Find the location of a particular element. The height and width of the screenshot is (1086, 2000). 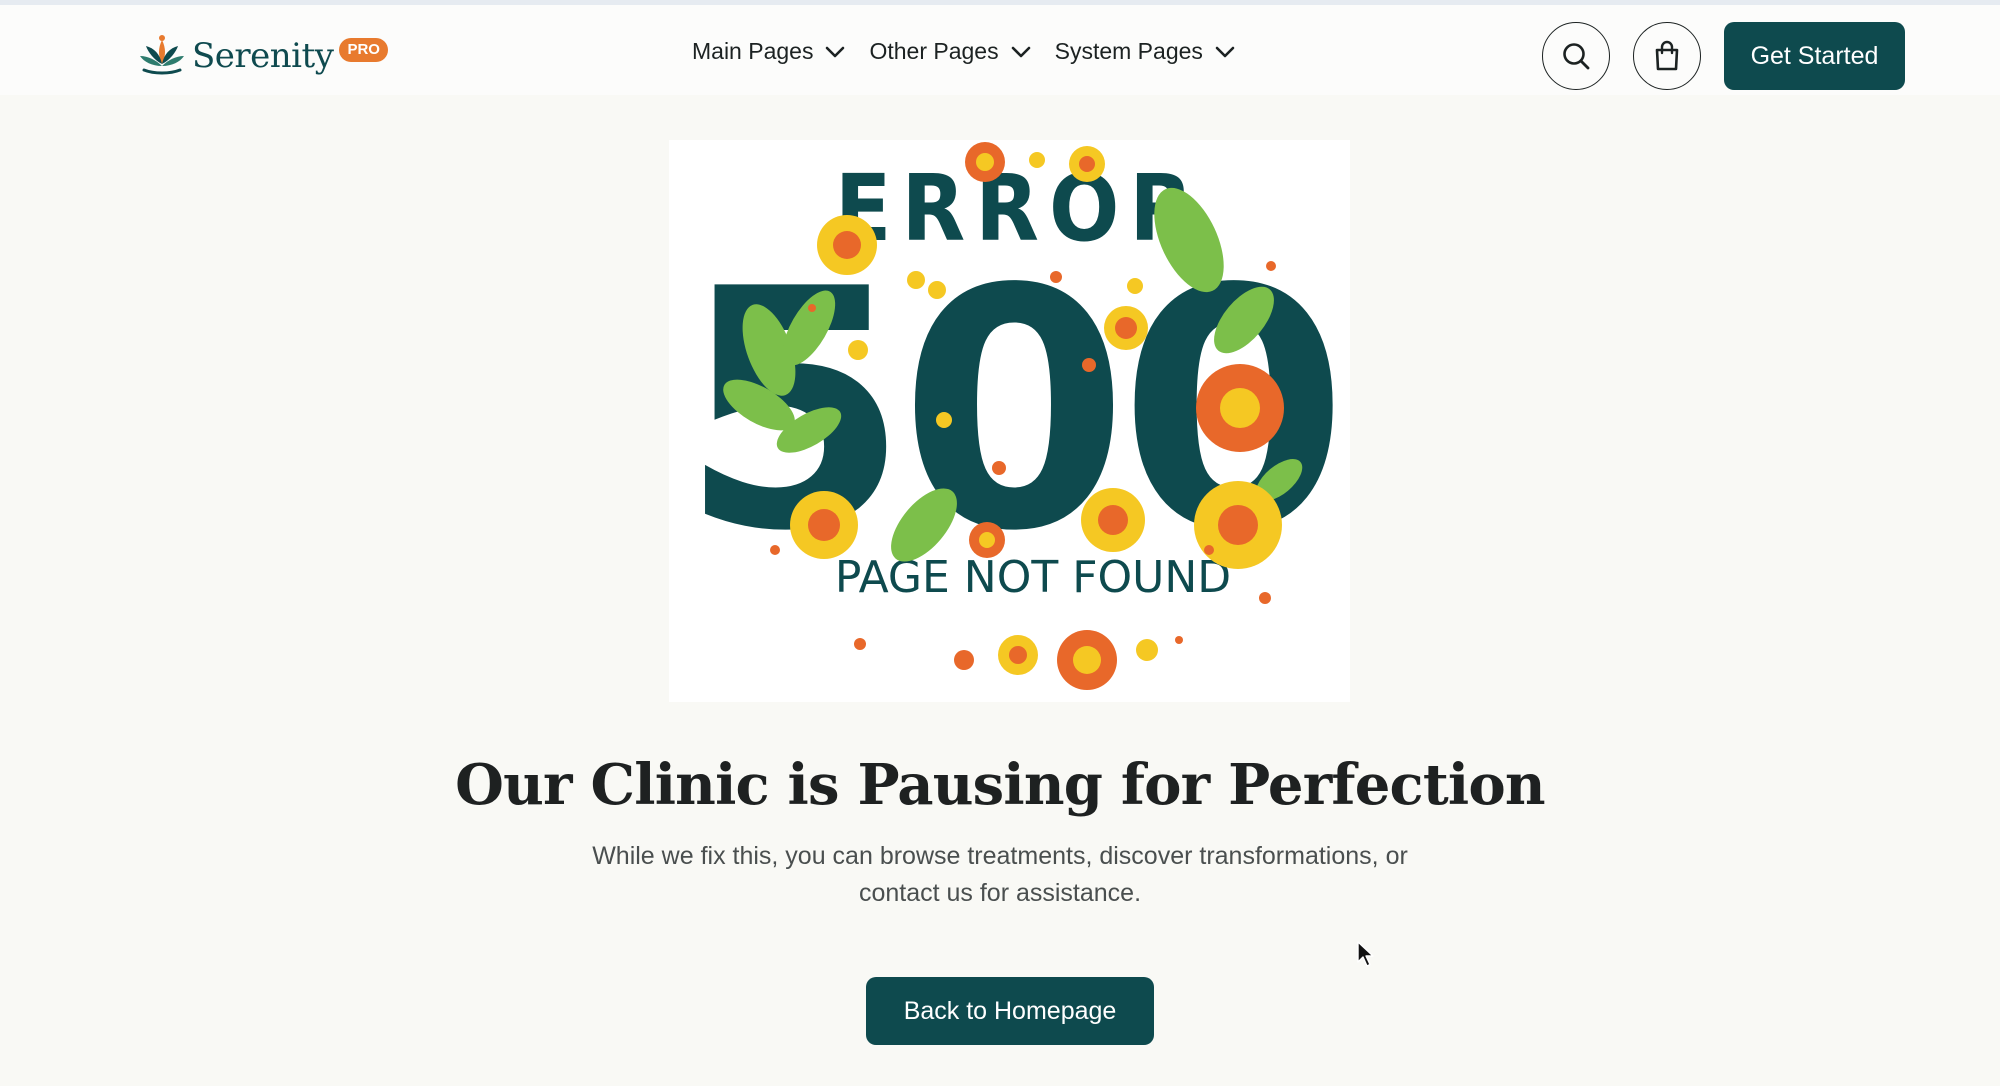

brand-logo: Serenity PRO is located at coordinates (263, 56).